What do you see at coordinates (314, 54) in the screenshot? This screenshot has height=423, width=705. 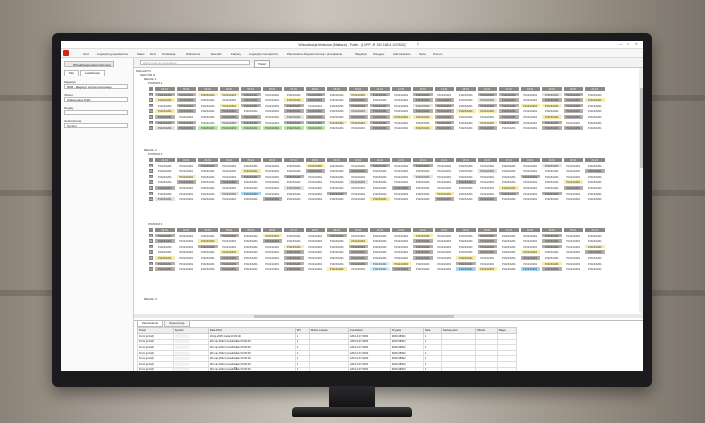 I see `menu-item: Planowanie dlugoterminowe i przepisanie` at bounding box center [314, 54].